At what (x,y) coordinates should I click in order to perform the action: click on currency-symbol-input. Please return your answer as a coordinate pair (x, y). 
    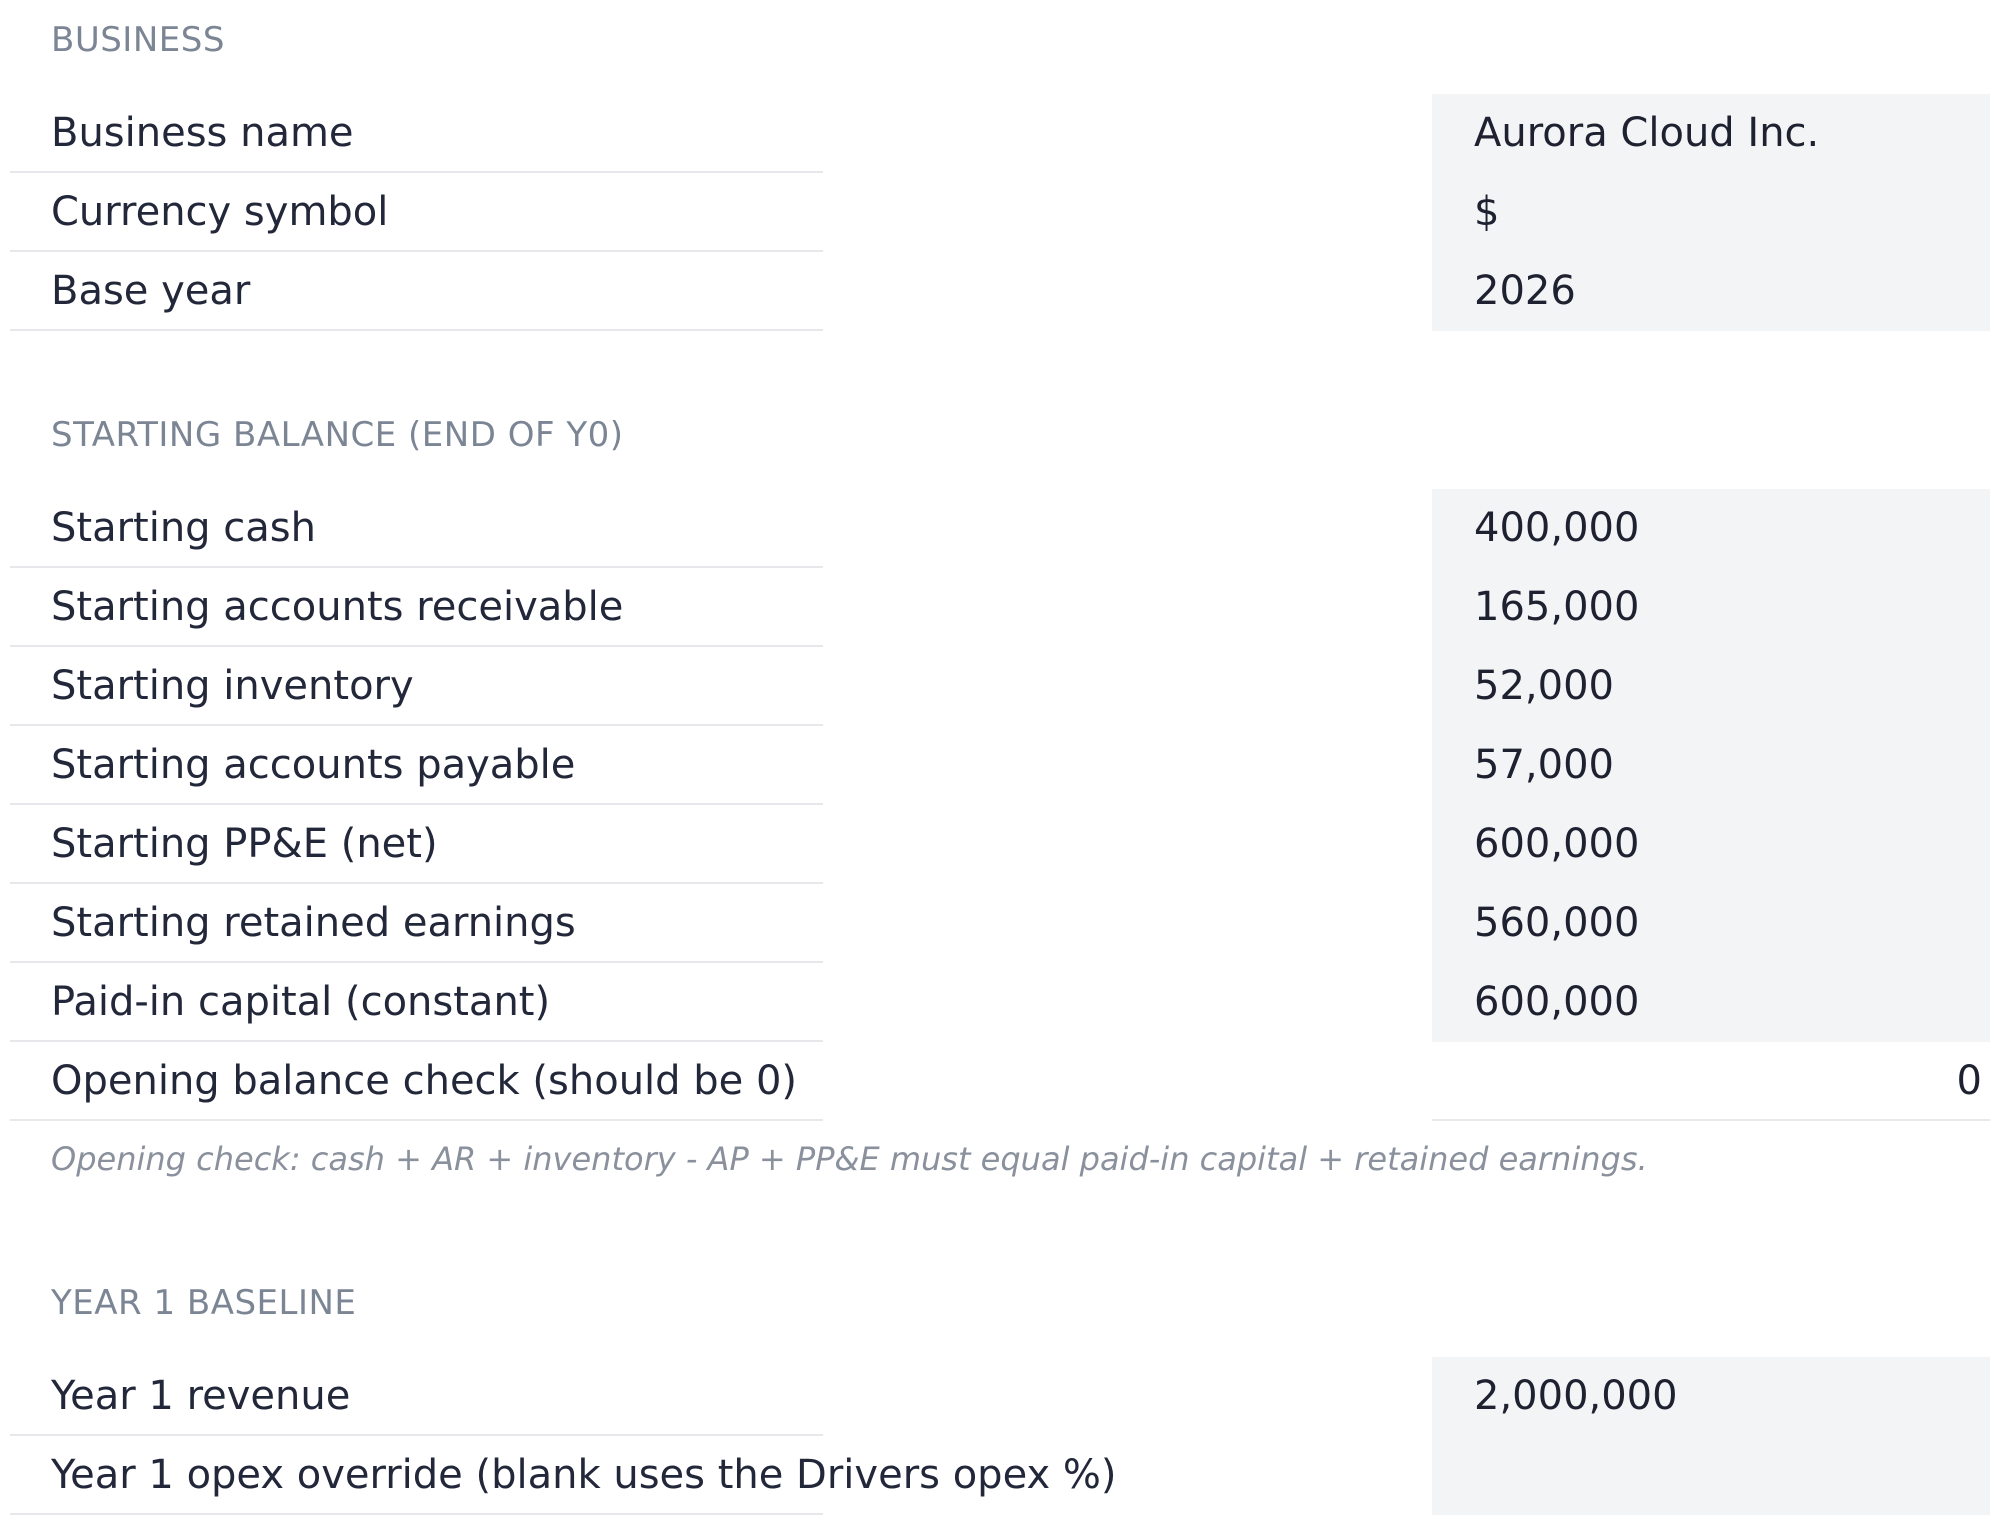
    Looking at the image, I should click on (1711, 212).